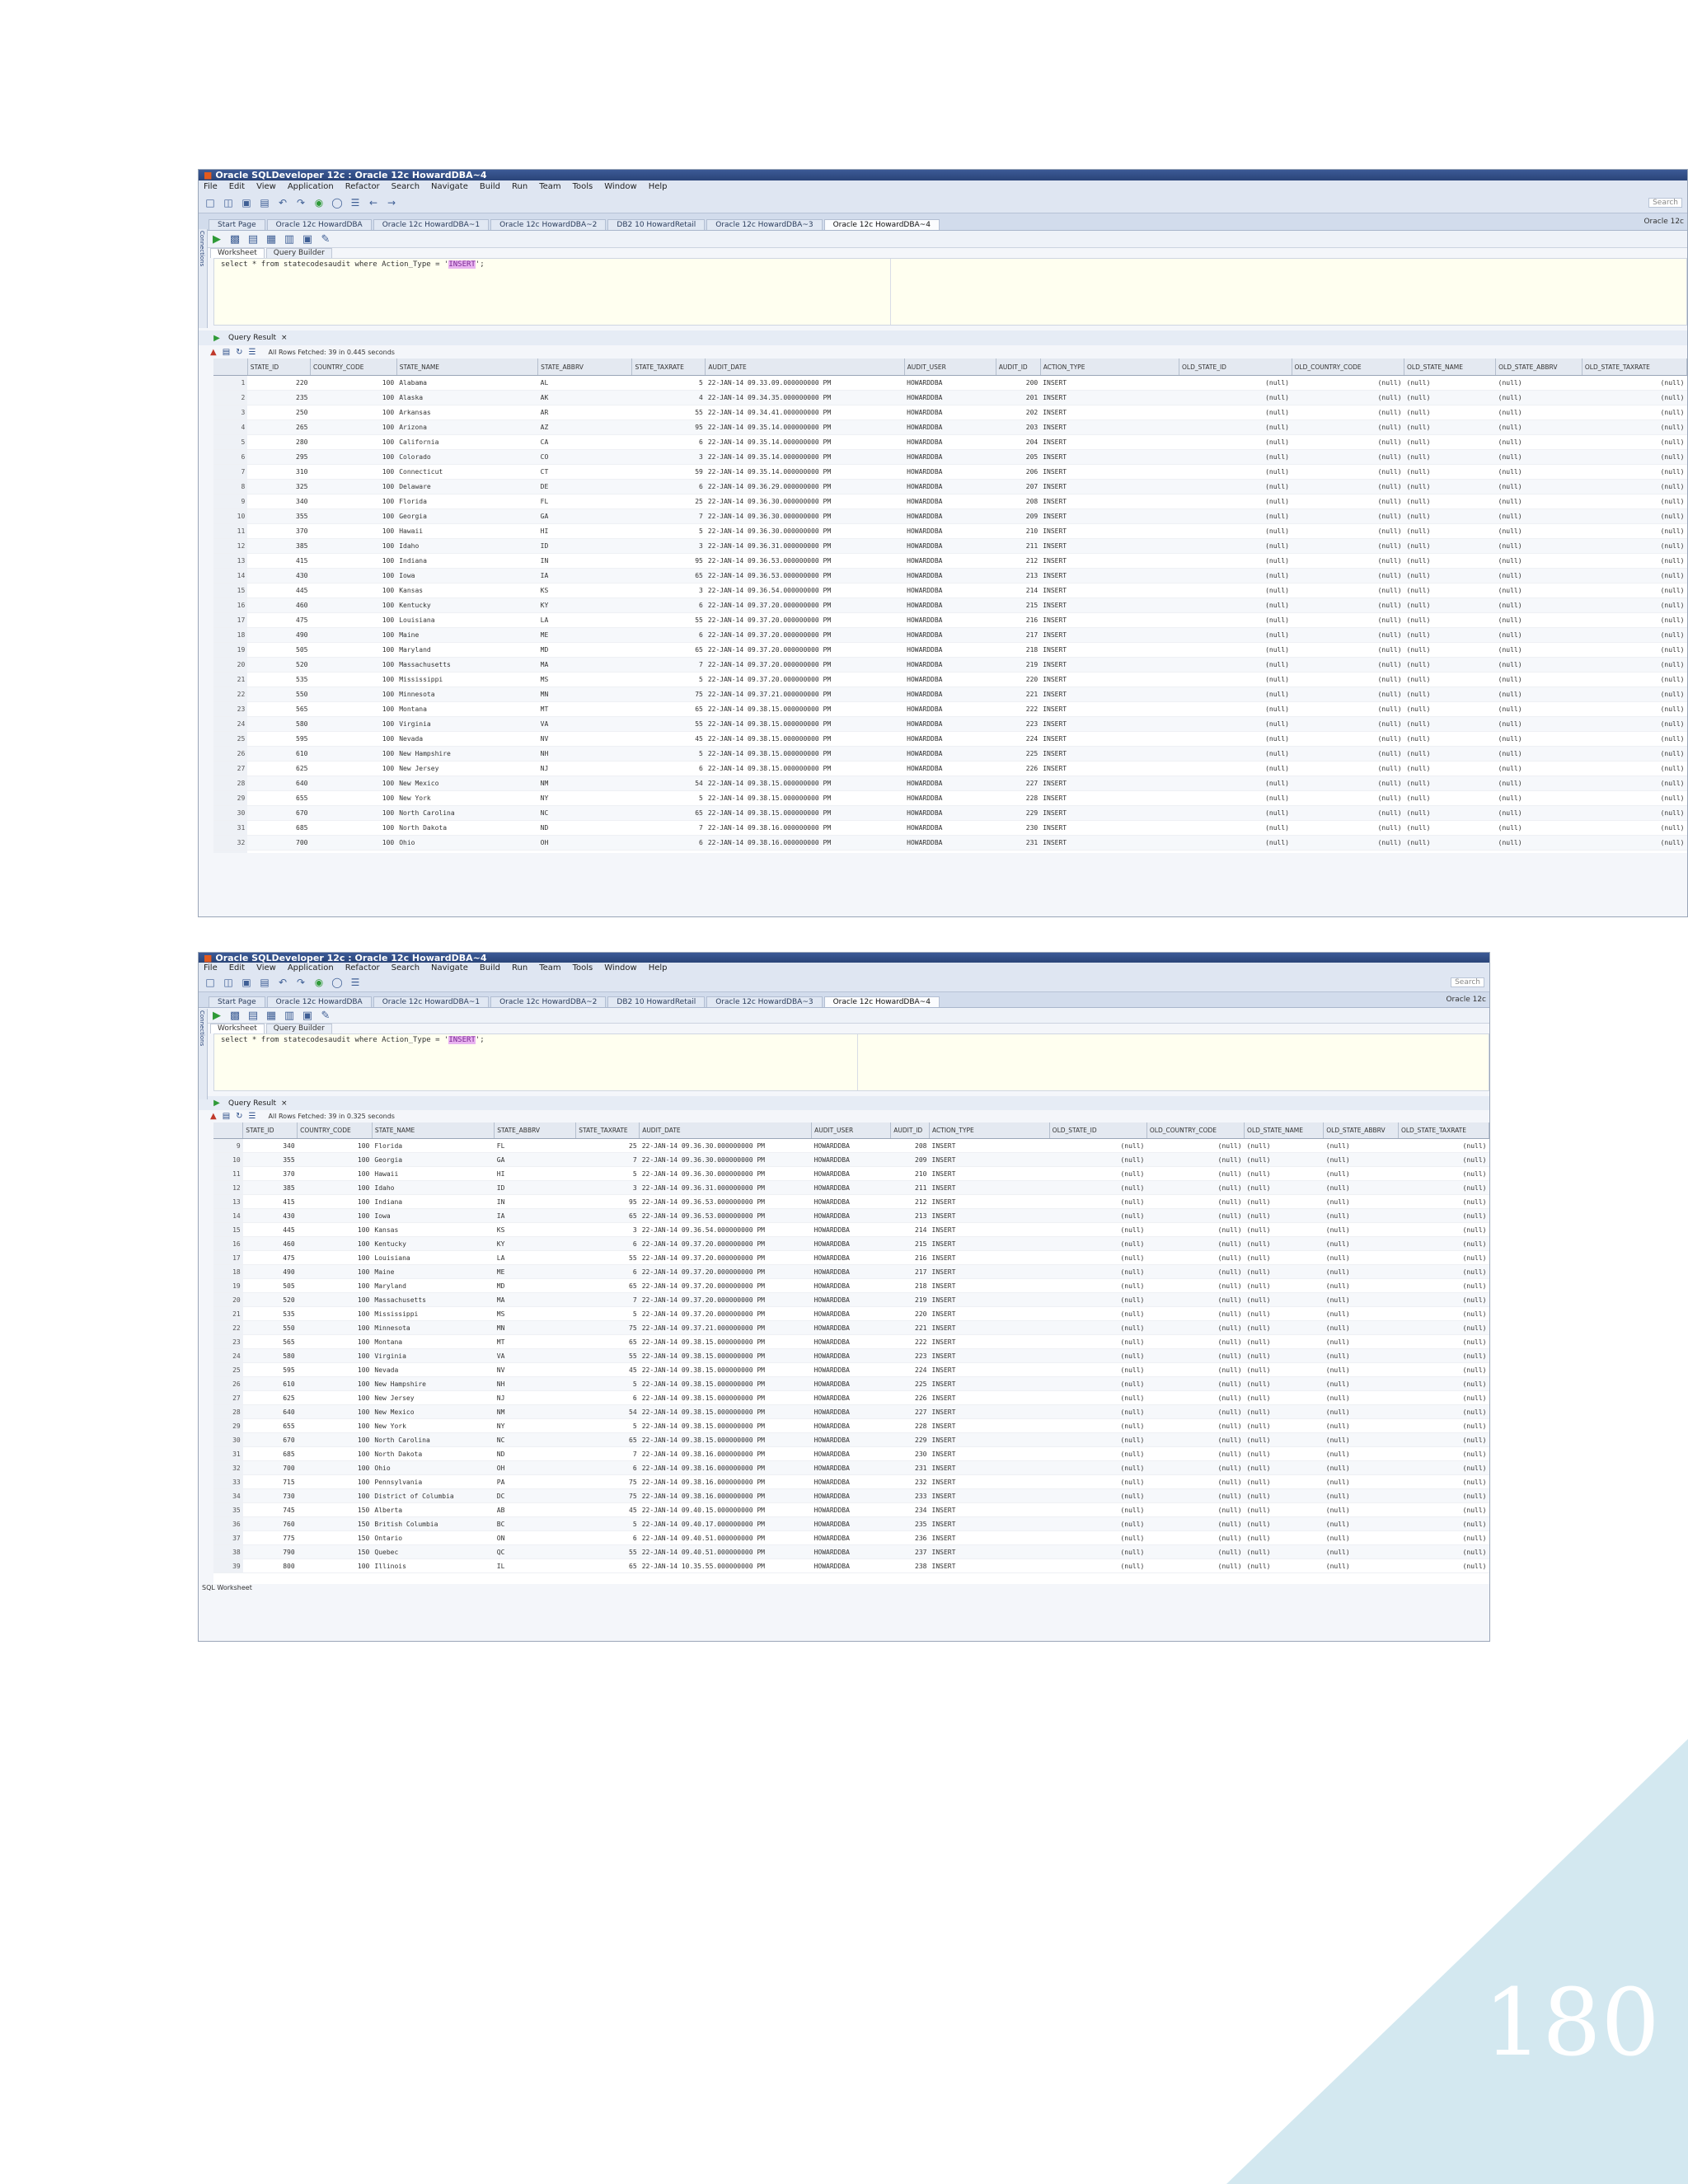  What do you see at coordinates (449, 967) in the screenshot?
I see `menu-item: Navigate` at bounding box center [449, 967].